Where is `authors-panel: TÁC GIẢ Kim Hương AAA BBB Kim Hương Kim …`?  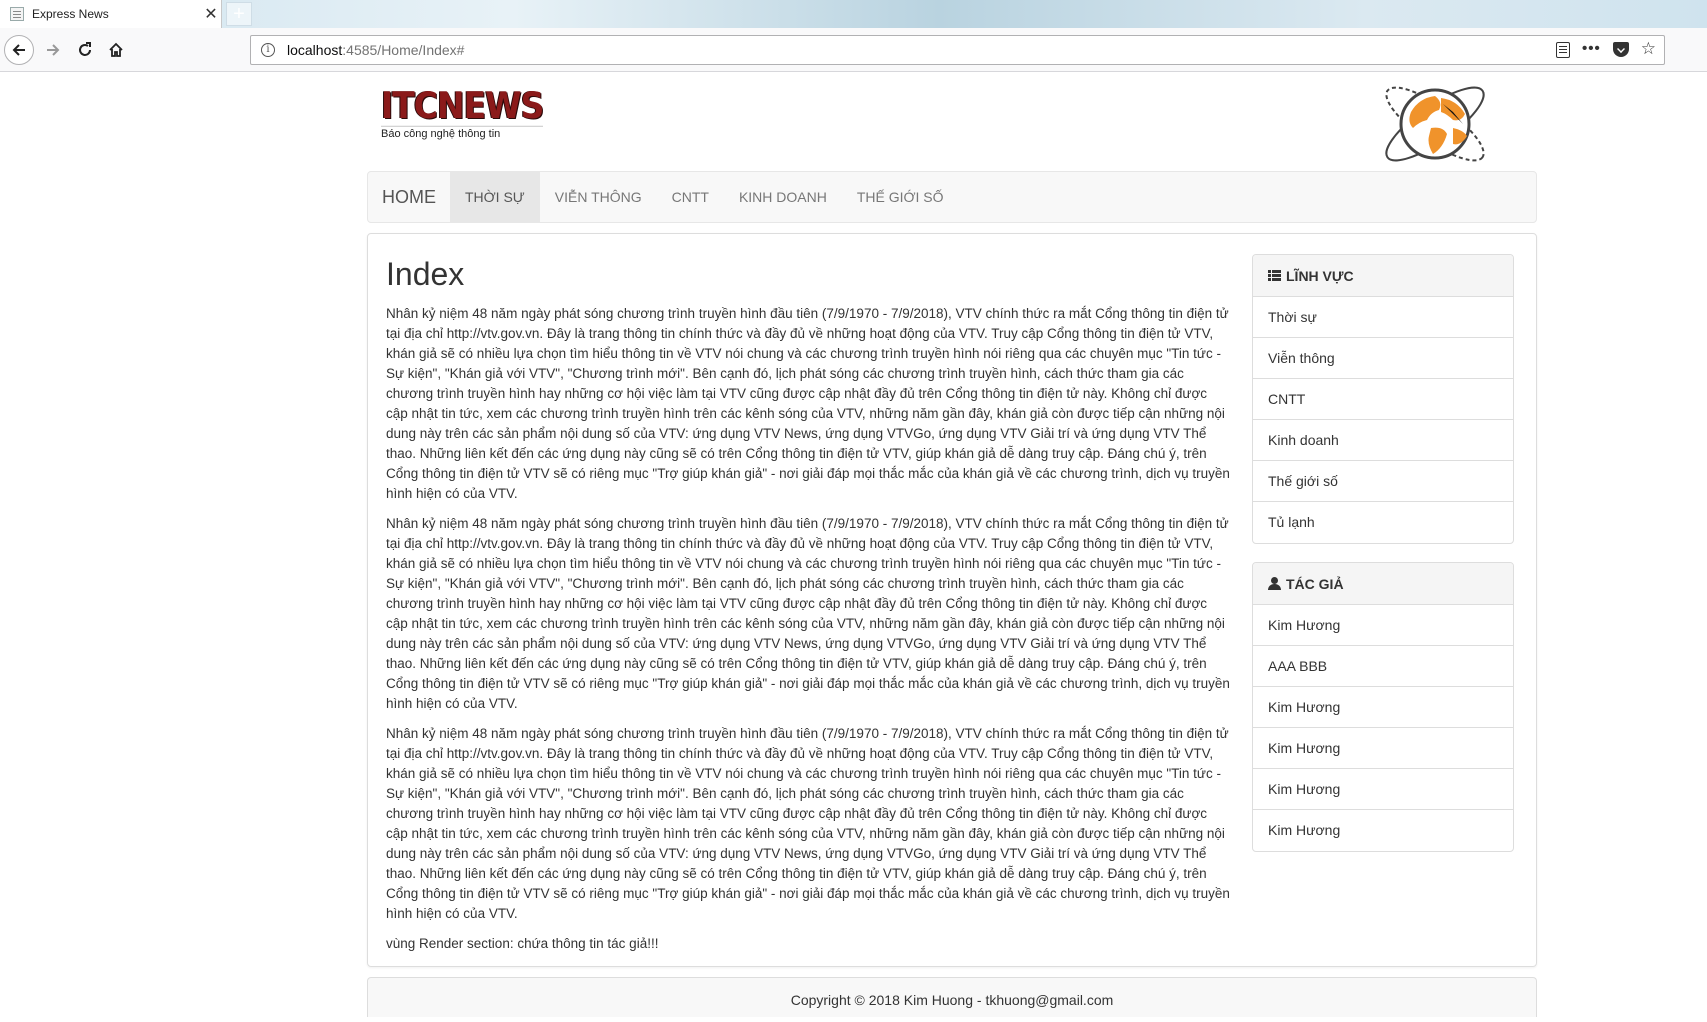
authors-panel: TÁC GIẢ Kim Hương AAA BBB Kim Hương Kim … is located at coordinates (1383, 707).